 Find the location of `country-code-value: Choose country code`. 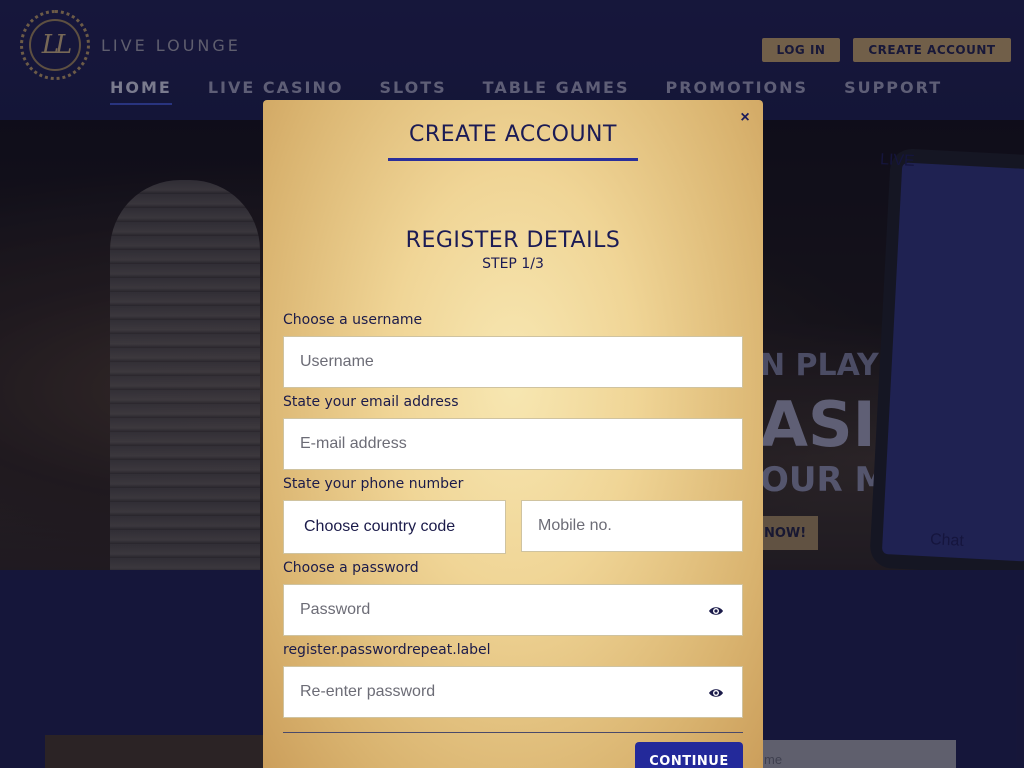

country-code-value: Choose country code is located at coordinates (380, 526).